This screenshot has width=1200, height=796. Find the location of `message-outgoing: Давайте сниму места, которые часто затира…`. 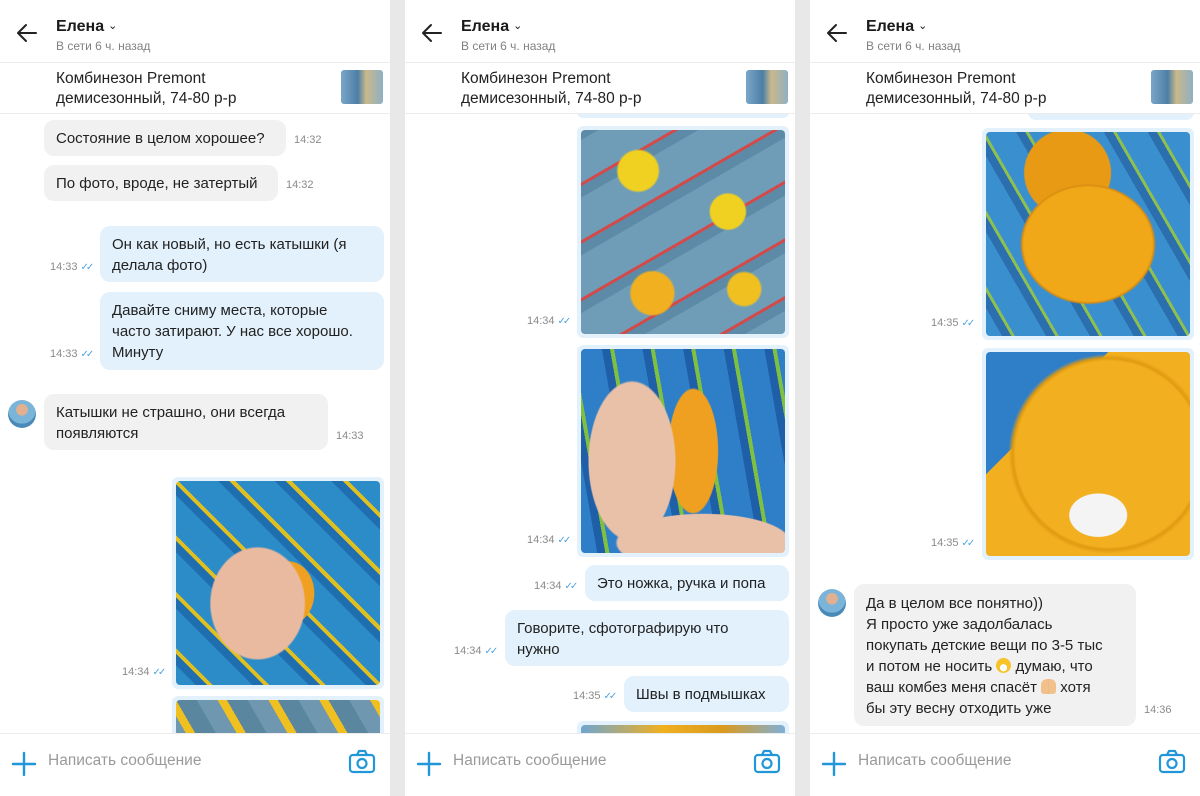

message-outgoing: Давайте сниму места, которые часто затира… is located at coordinates (242, 331).